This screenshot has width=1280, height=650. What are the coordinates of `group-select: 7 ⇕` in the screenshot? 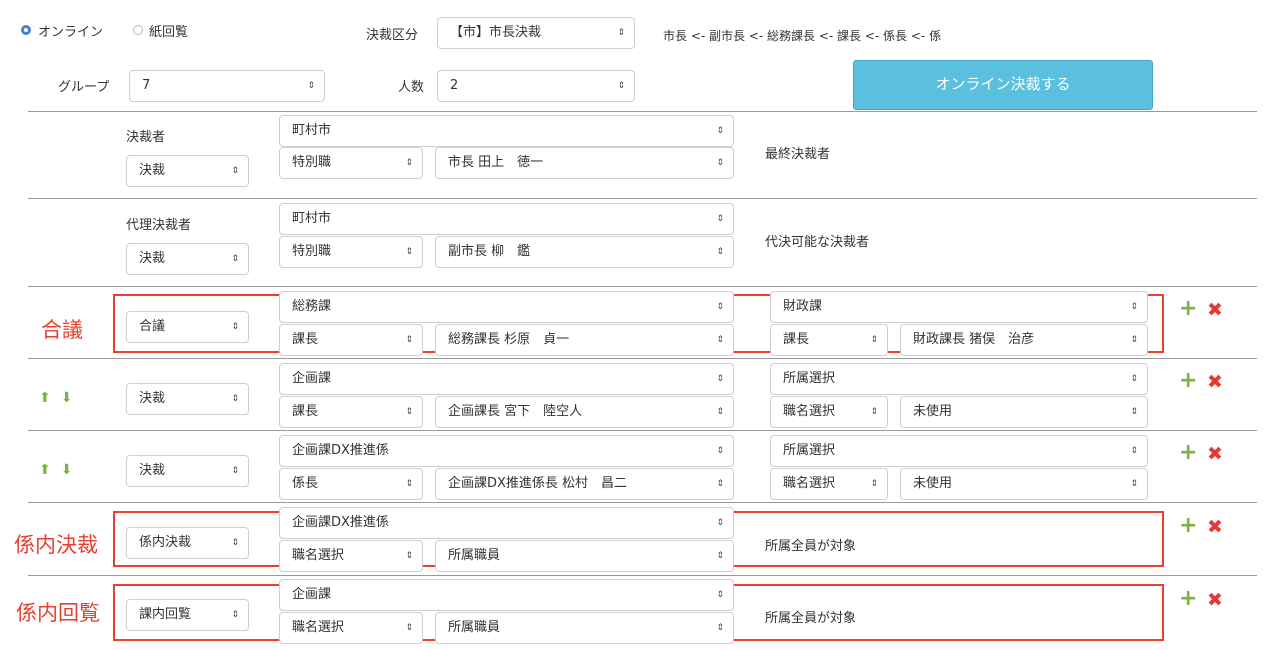 It's located at (227, 86).